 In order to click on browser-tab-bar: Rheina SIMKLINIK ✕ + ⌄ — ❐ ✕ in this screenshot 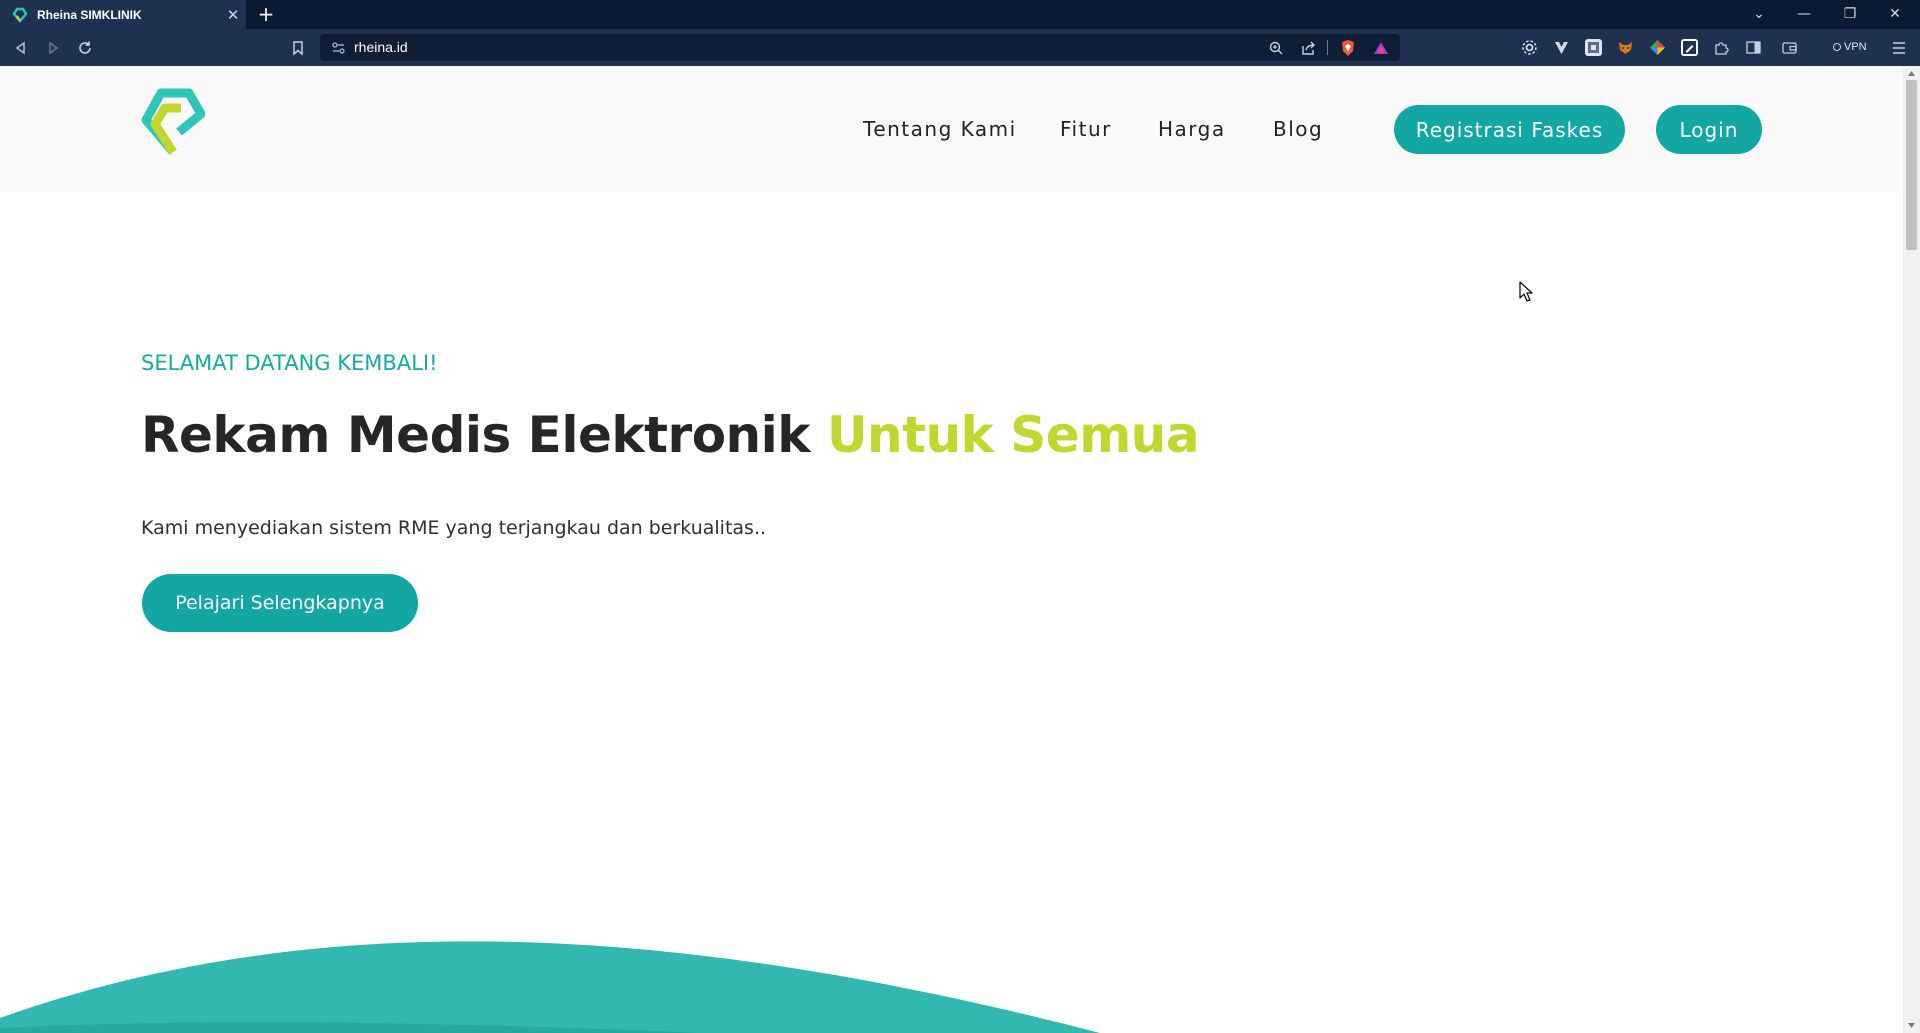, I will do `click(960, 14)`.